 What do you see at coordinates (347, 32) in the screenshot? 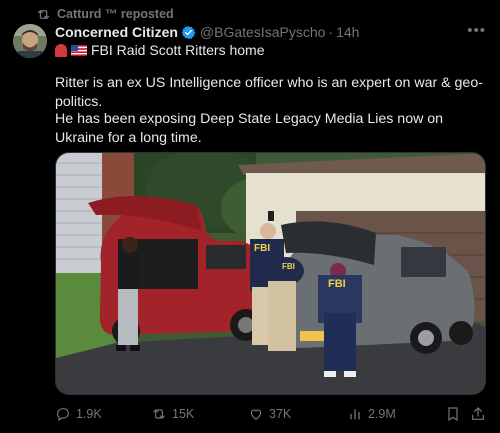
I see `post-timestamp: 14h` at bounding box center [347, 32].